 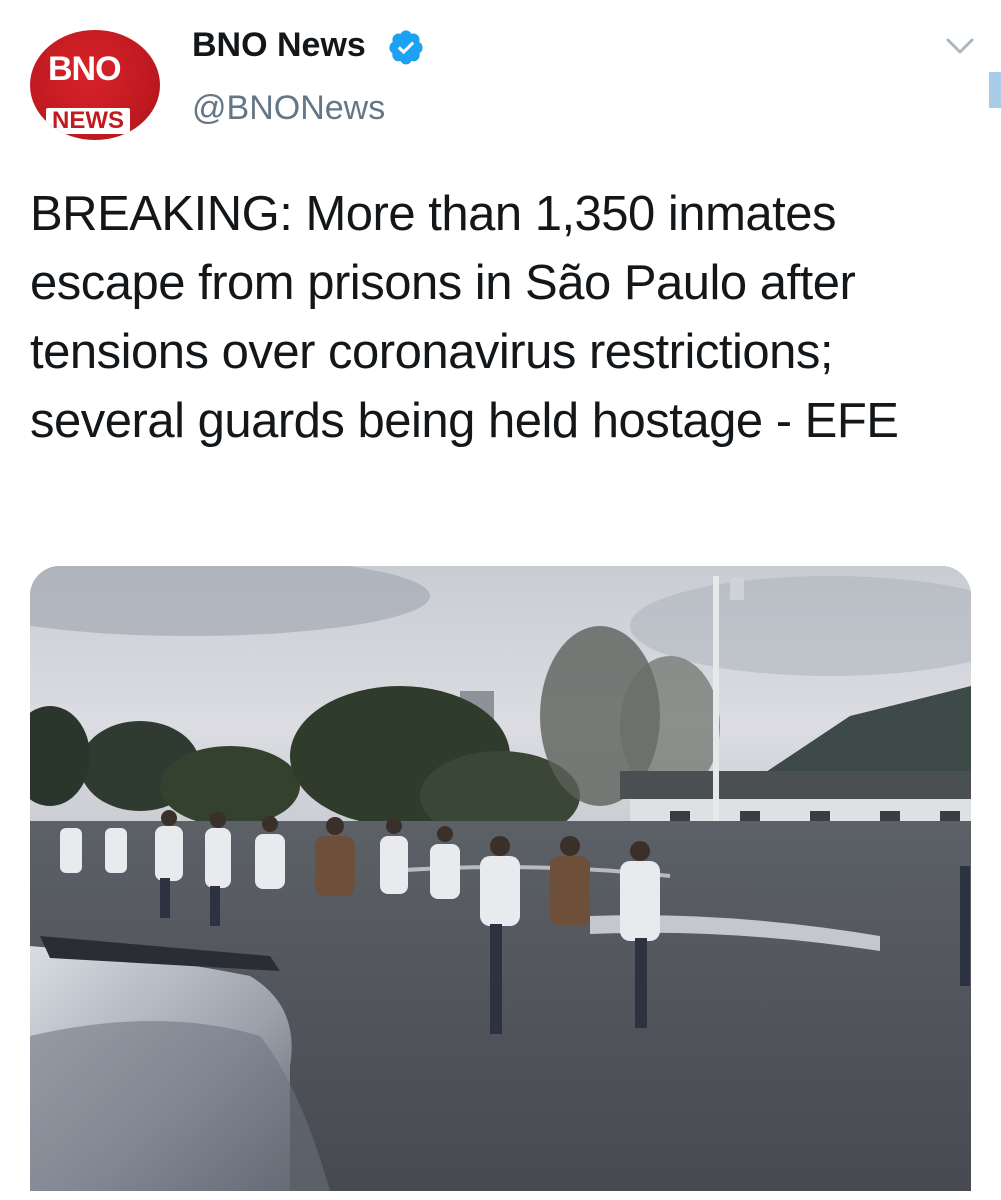 What do you see at coordinates (960, 46) in the screenshot?
I see `chevron-down-icon` at bounding box center [960, 46].